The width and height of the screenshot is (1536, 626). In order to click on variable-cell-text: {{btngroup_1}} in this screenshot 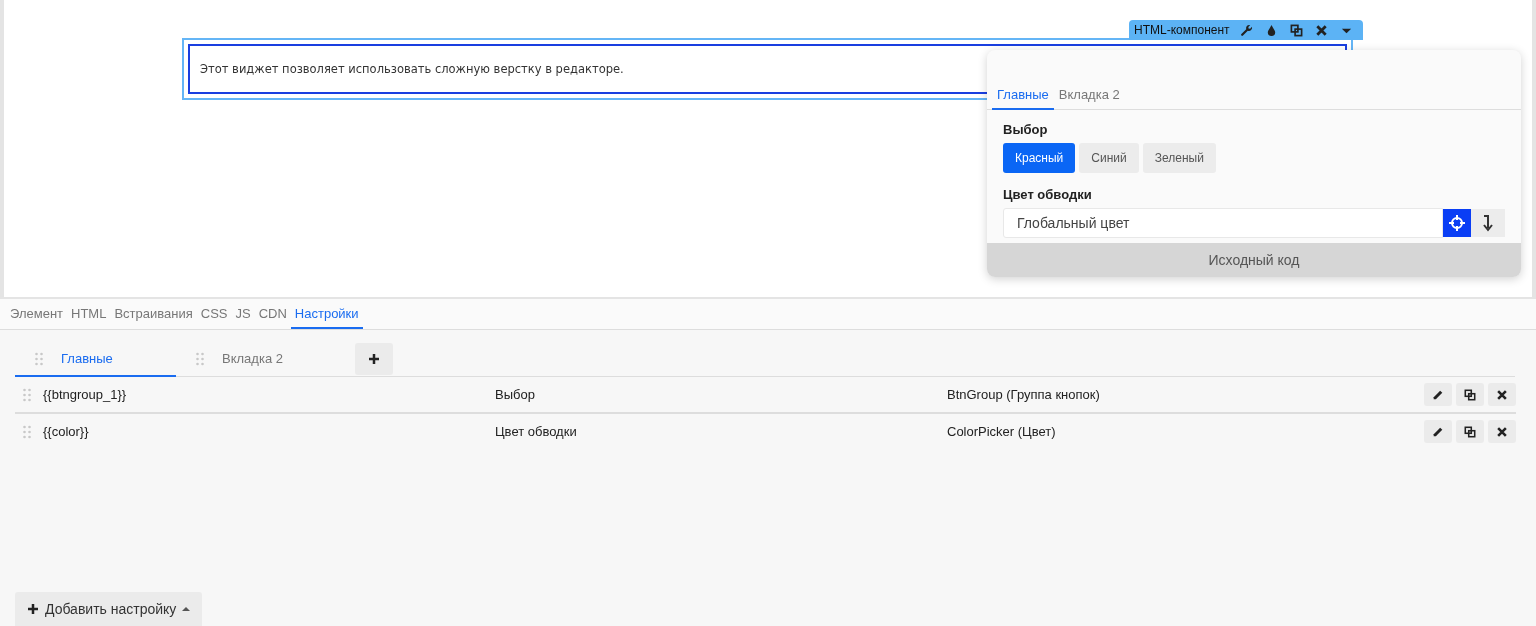, I will do `click(85, 394)`.